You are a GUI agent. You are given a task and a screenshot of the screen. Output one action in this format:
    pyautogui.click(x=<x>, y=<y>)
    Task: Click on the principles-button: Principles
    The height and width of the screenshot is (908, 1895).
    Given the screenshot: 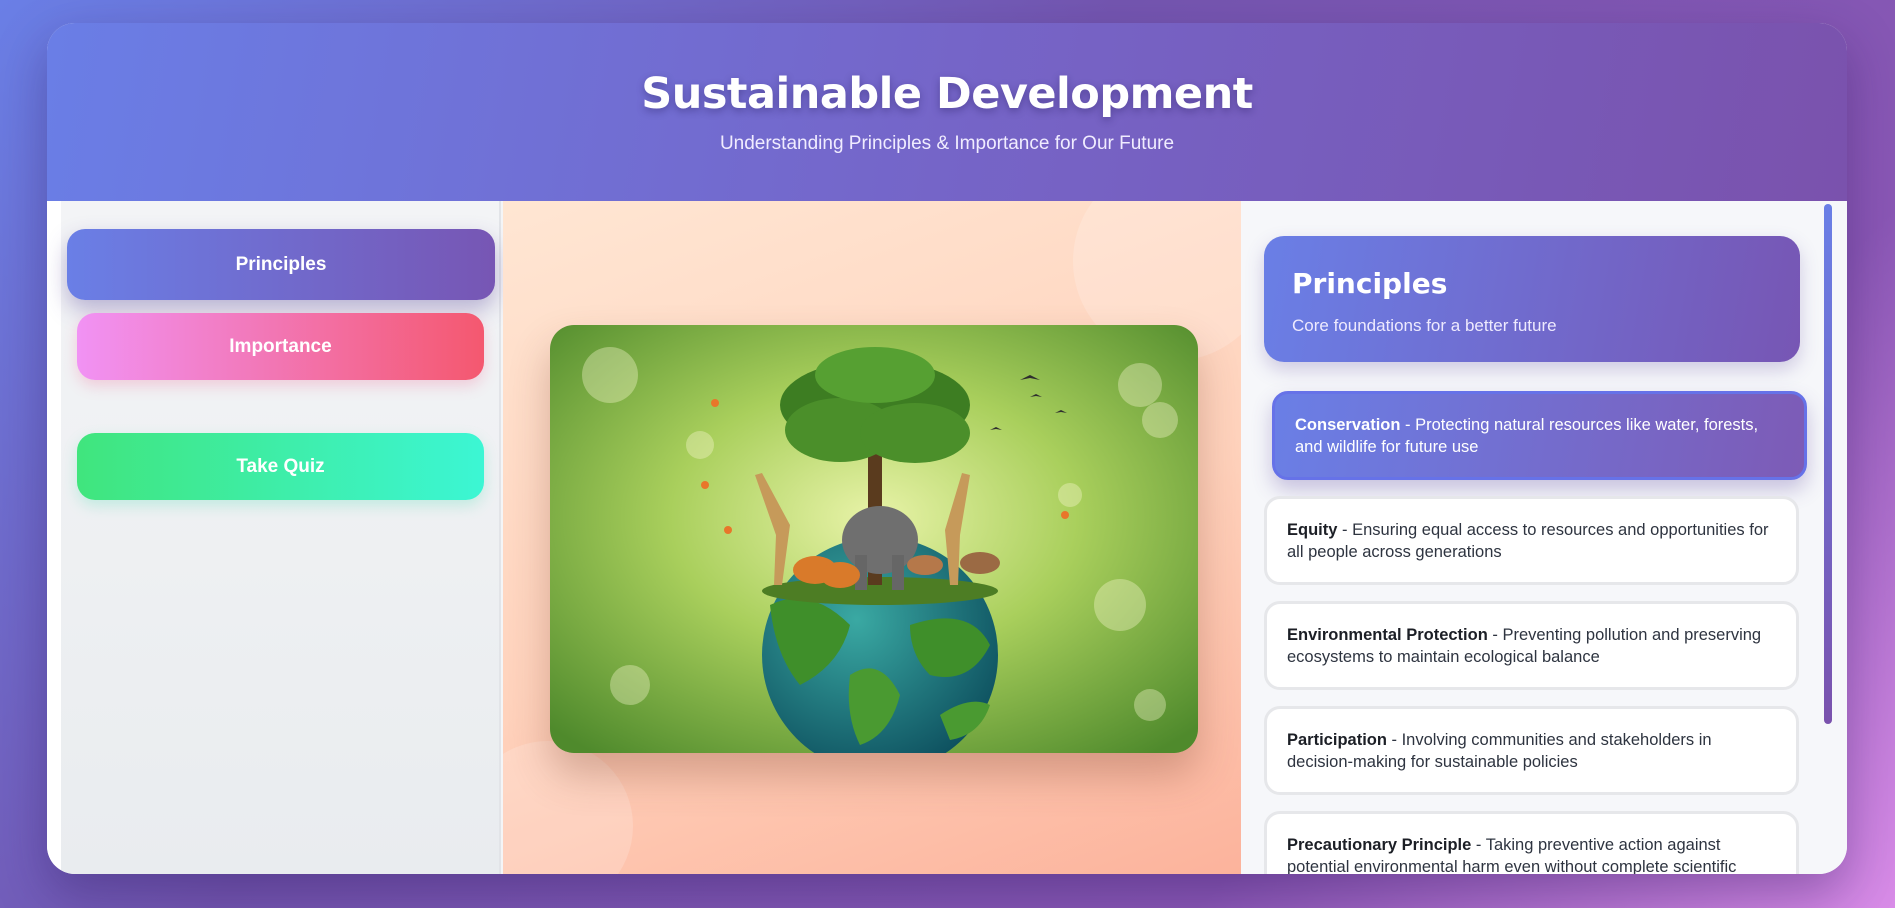 What is the action you would take?
    pyautogui.click(x=281, y=264)
    